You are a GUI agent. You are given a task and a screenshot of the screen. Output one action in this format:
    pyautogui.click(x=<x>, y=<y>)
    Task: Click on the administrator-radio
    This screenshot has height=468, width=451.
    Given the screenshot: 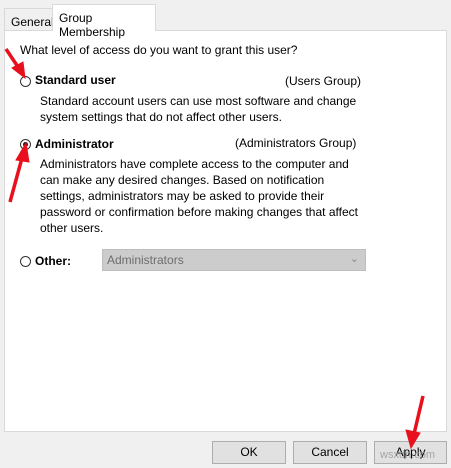 What is the action you would take?
    pyautogui.click(x=25, y=144)
    